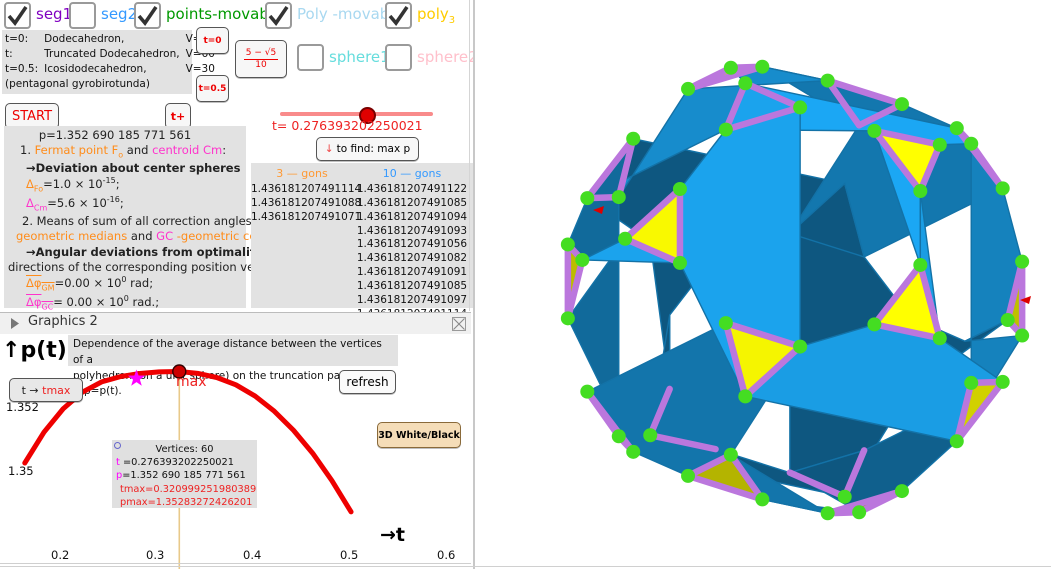 This screenshot has width=1051, height=569. What do you see at coordinates (362, 173) in the screenshot?
I see `gons-header-row: 3 — gons 10 — gons` at bounding box center [362, 173].